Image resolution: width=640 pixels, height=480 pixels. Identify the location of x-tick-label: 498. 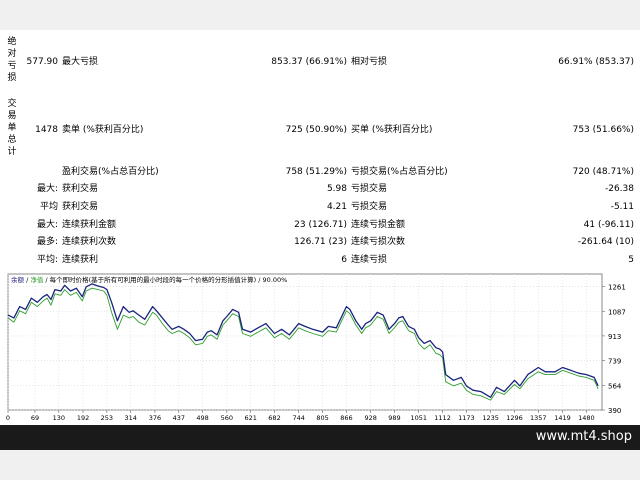
(202, 418).